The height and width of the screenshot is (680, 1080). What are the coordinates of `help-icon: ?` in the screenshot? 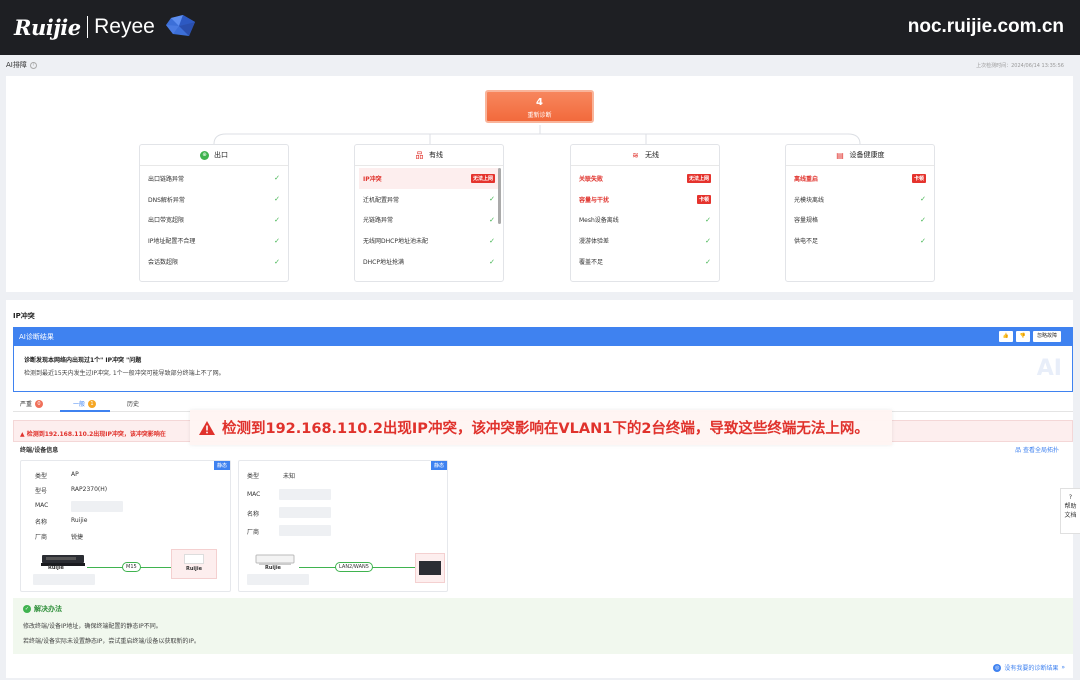 It's located at (33, 65).